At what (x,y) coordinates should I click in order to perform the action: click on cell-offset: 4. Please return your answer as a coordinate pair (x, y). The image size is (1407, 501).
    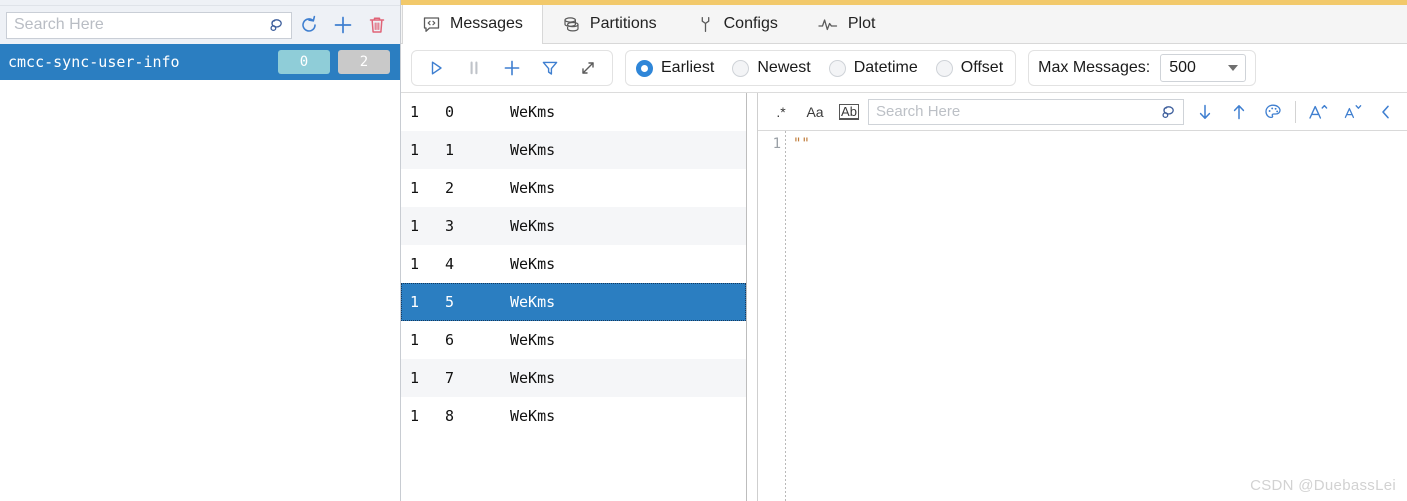
    Looking at the image, I should click on (450, 264).